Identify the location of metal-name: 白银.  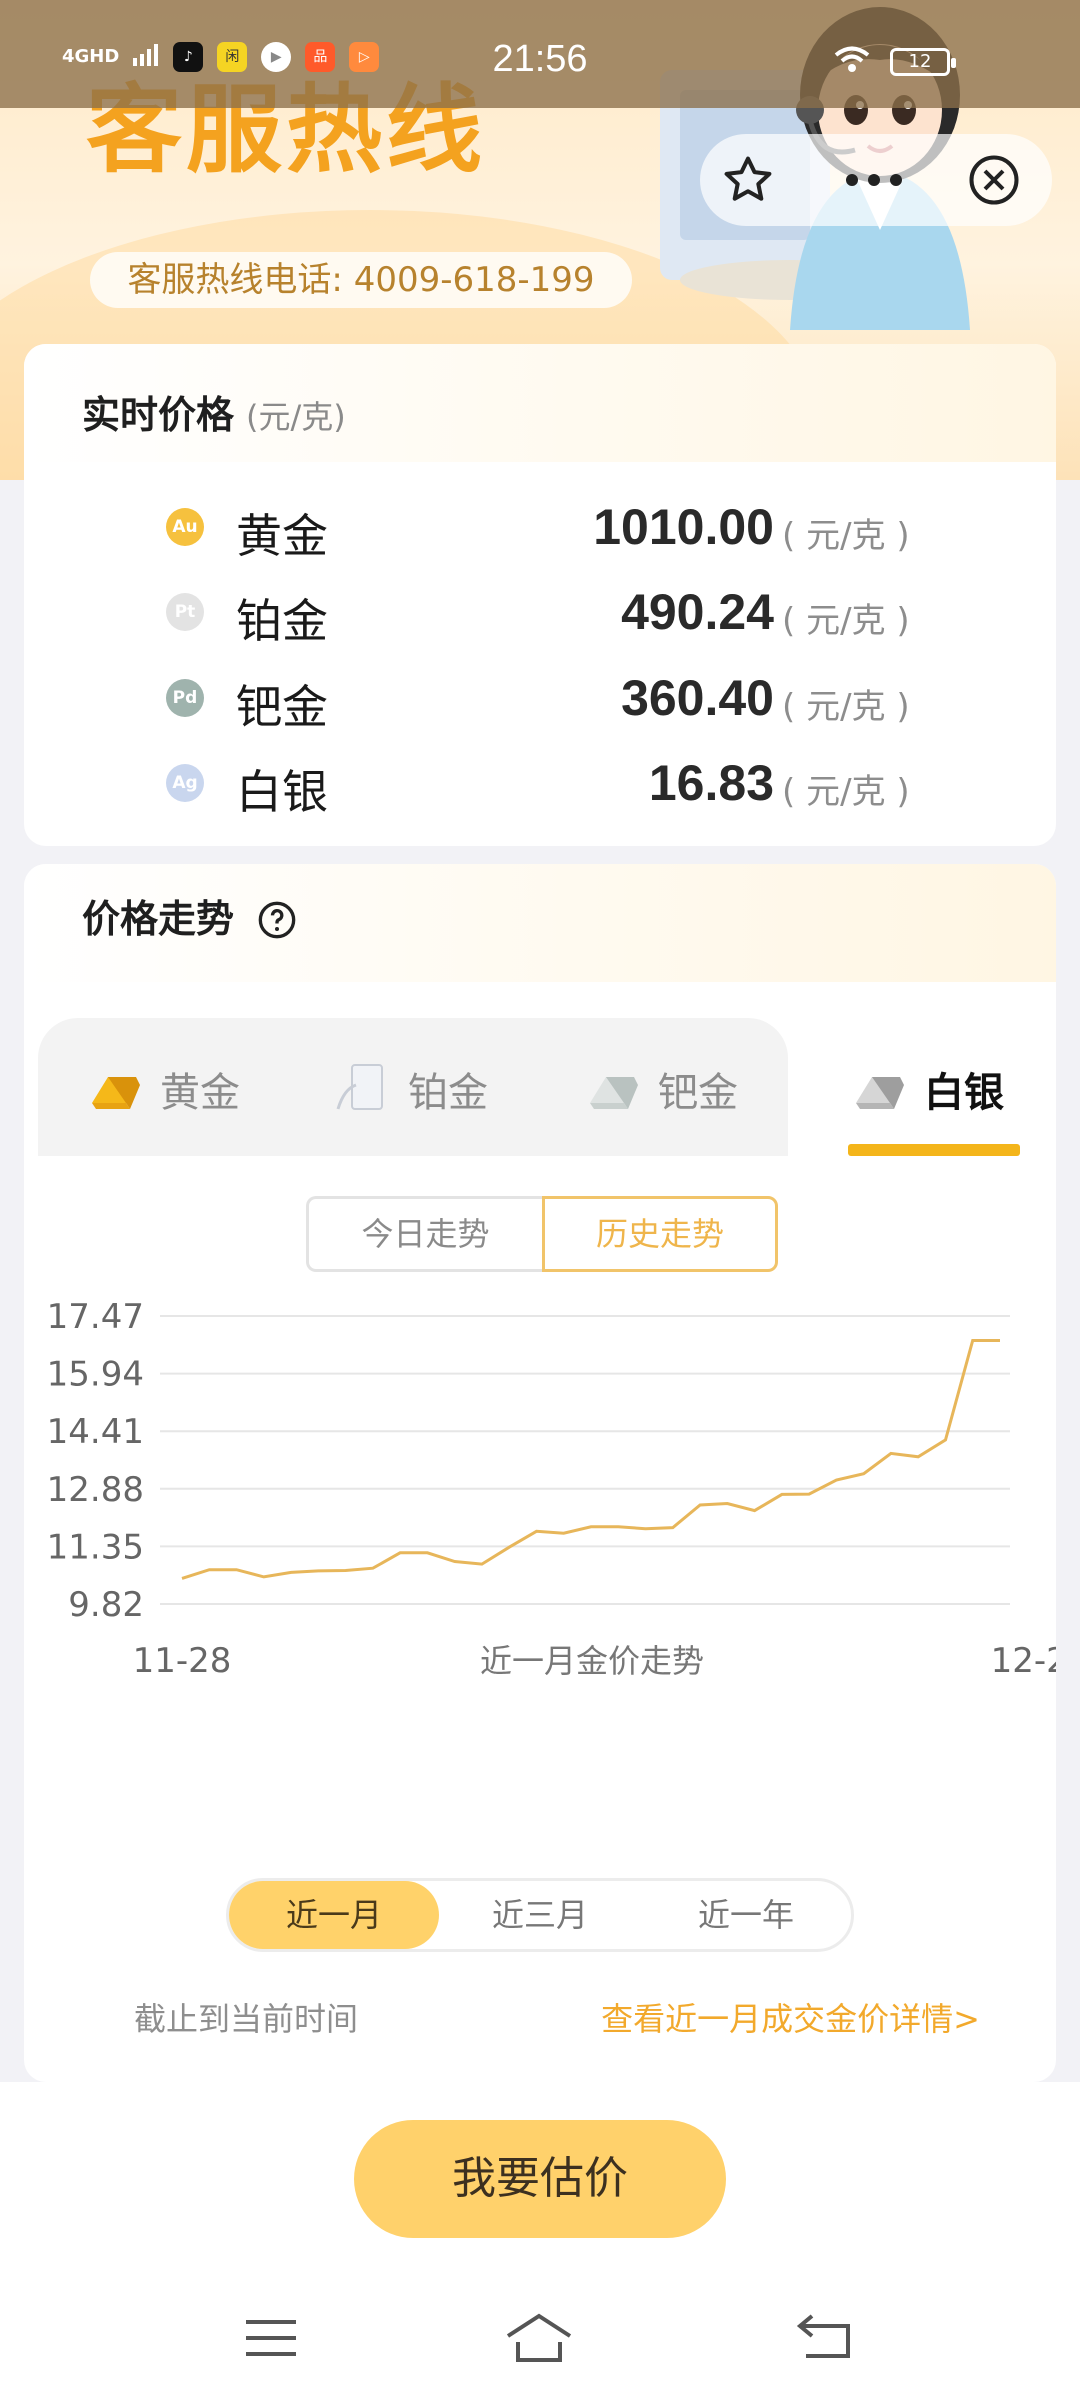
(282, 792).